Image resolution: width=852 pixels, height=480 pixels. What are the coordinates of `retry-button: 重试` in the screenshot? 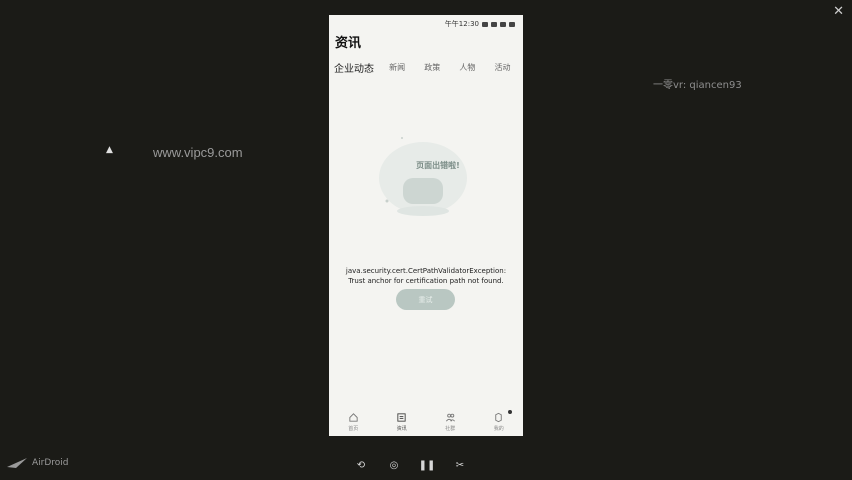 It's located at (425, 299).